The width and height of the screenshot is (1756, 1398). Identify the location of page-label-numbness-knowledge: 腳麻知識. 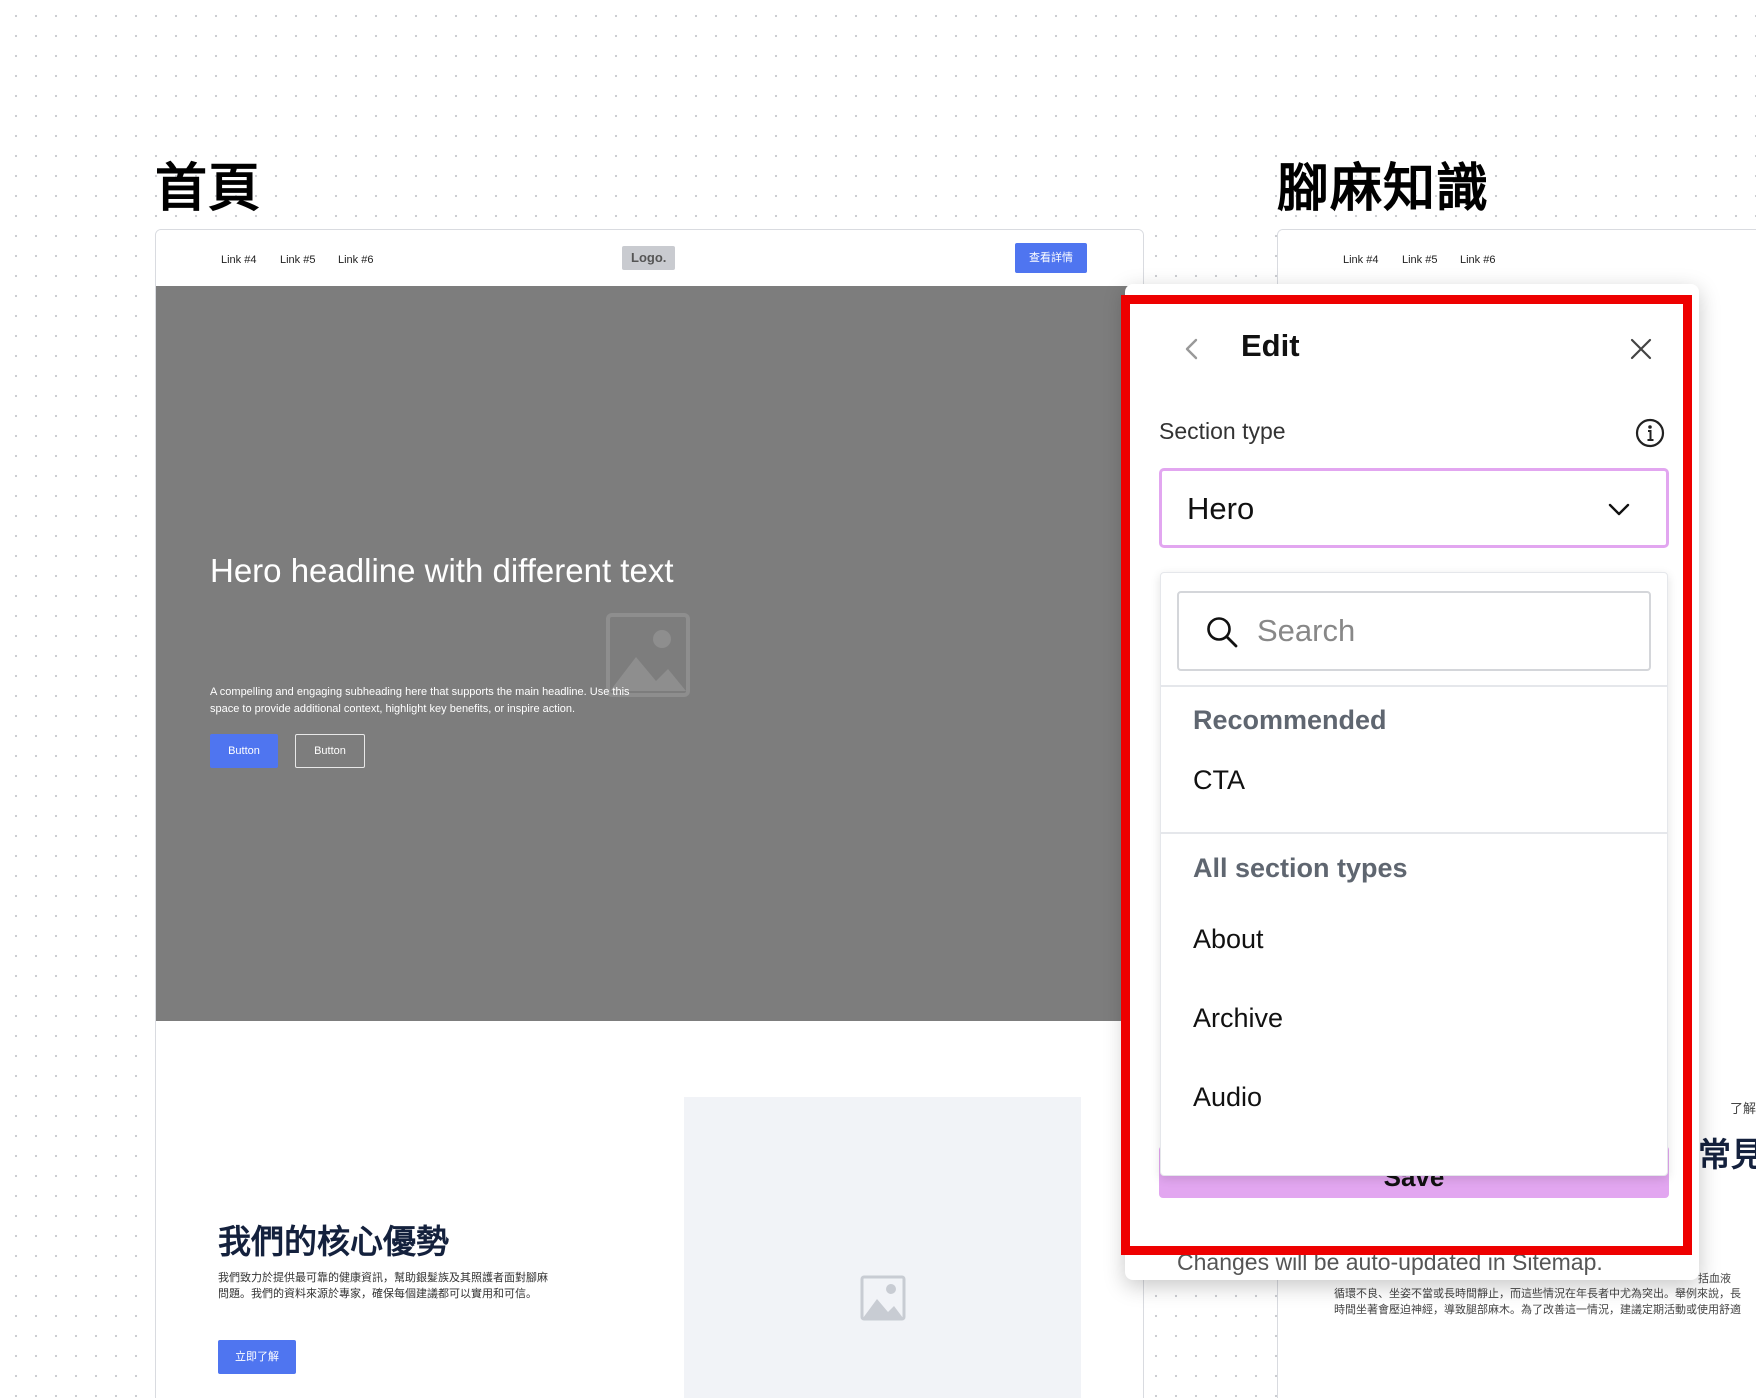
(1383, 189).